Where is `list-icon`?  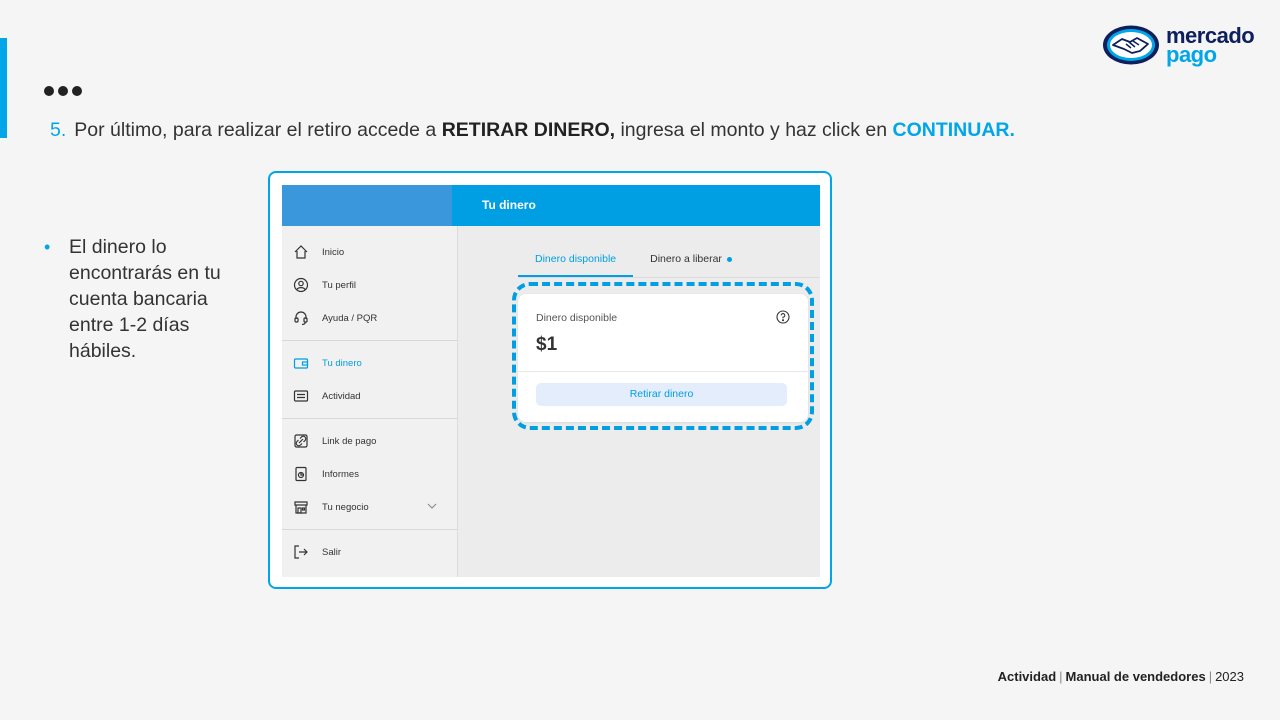 list-icon is located at coordinates (301, 396).